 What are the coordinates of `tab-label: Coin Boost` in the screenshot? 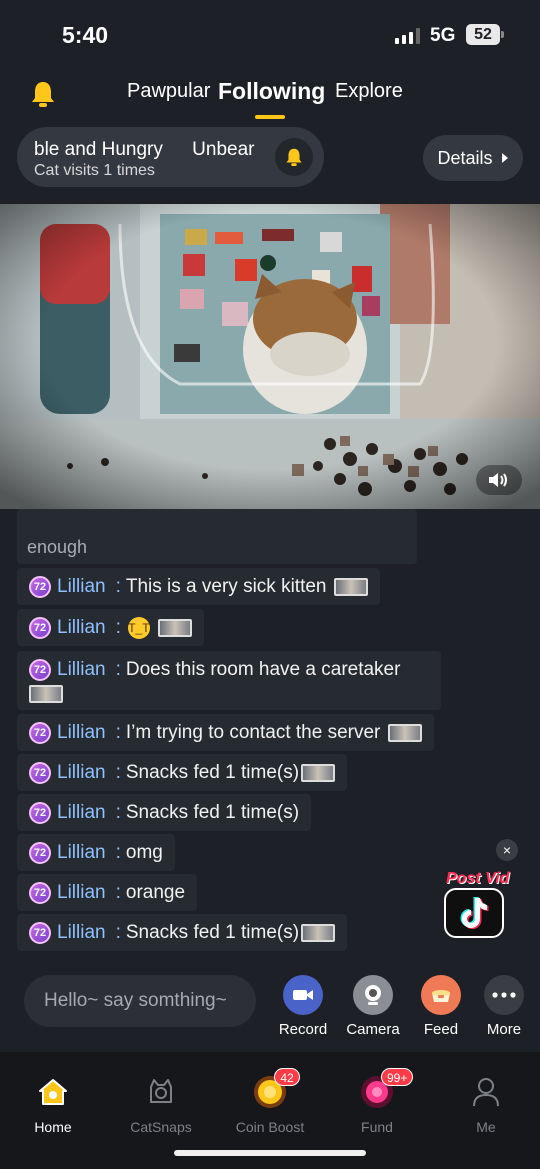 It's located at (270, 1127).